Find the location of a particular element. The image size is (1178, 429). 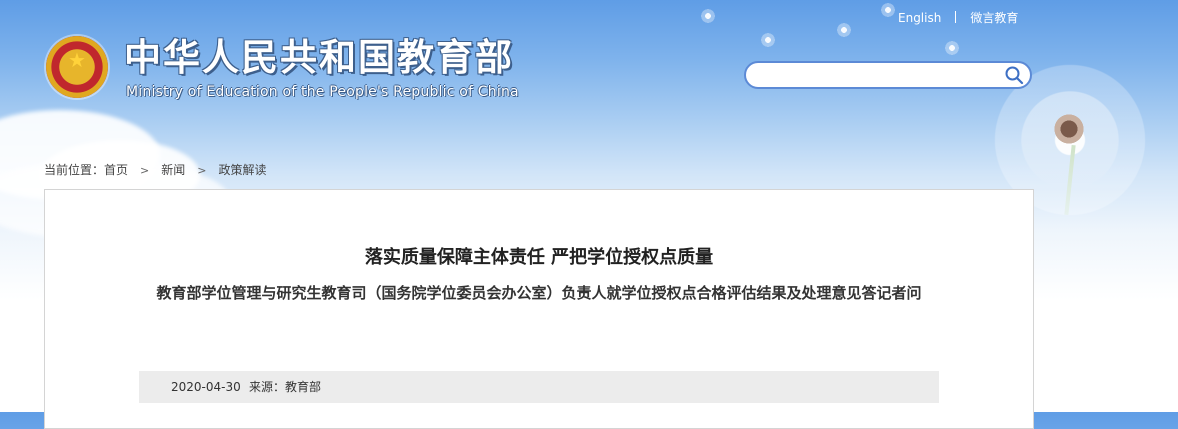

weibo-link: 微言教育 is located at coordinates (994, 18).